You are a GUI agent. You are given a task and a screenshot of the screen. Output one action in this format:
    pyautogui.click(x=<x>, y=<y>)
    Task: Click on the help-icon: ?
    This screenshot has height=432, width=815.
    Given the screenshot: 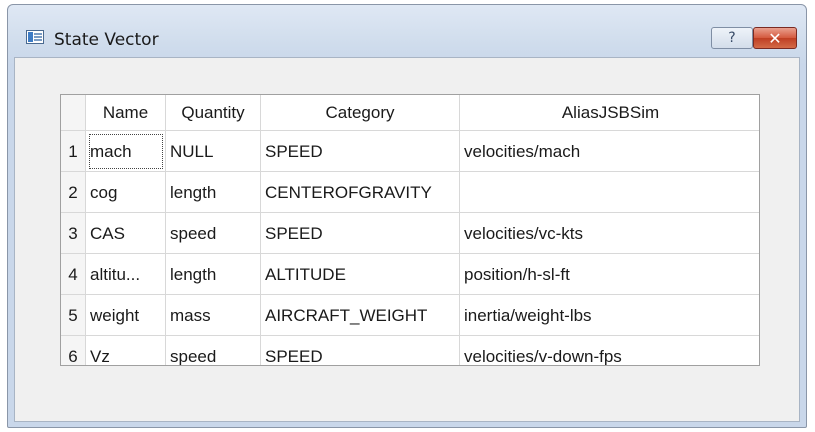 What is the action you would take?
    pyautogui.click(x=732, y=38)
    